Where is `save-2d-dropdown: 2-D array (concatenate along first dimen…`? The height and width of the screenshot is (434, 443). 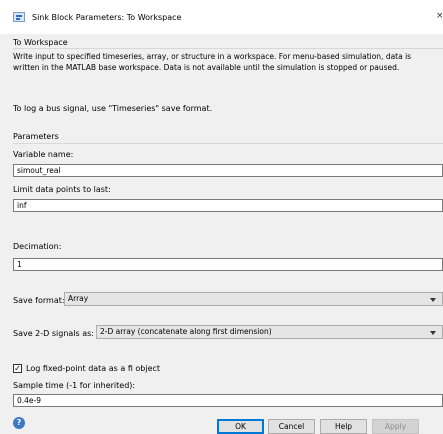 save-2d-dropdown: 2-D array (concatenate along first dimen… is located at coordinates (269, 332).